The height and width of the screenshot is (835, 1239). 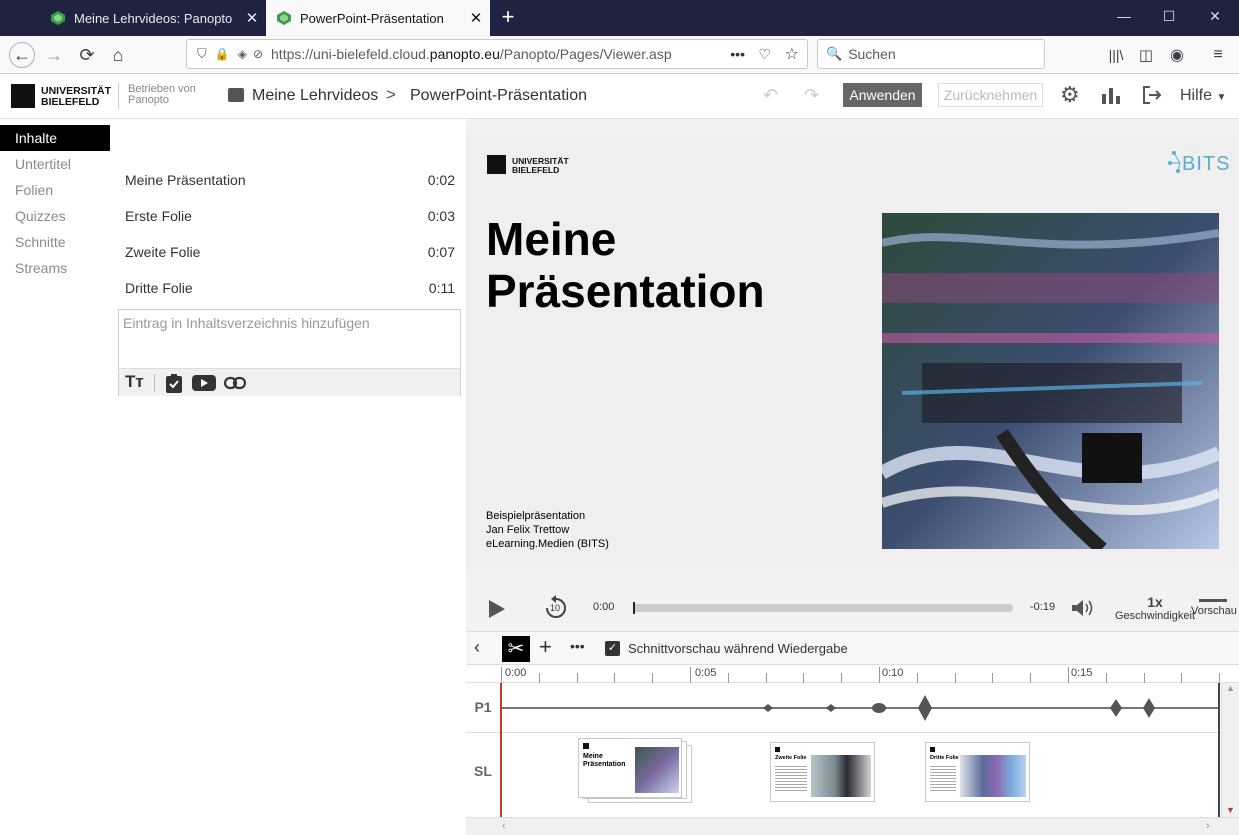 What do you see at coordinates (634, 608) in the screenshot?
I see `progress-handle` at bounding box center [634, 608].